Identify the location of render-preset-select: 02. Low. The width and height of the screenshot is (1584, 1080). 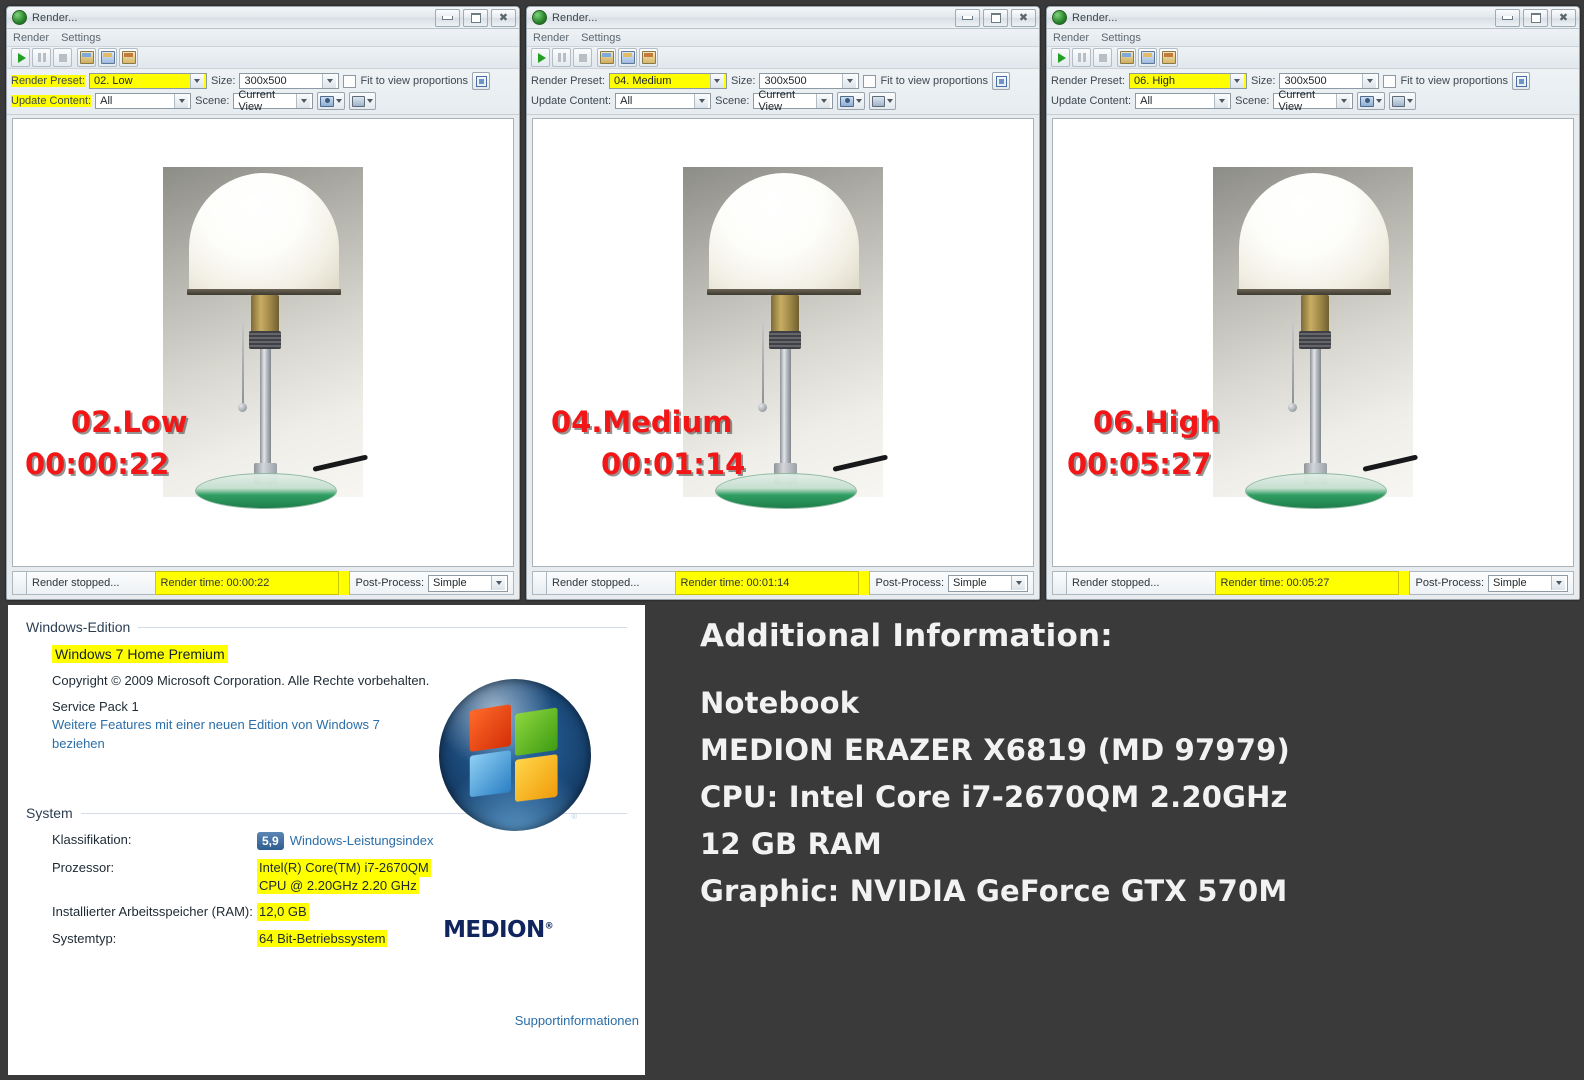
(147, 81).